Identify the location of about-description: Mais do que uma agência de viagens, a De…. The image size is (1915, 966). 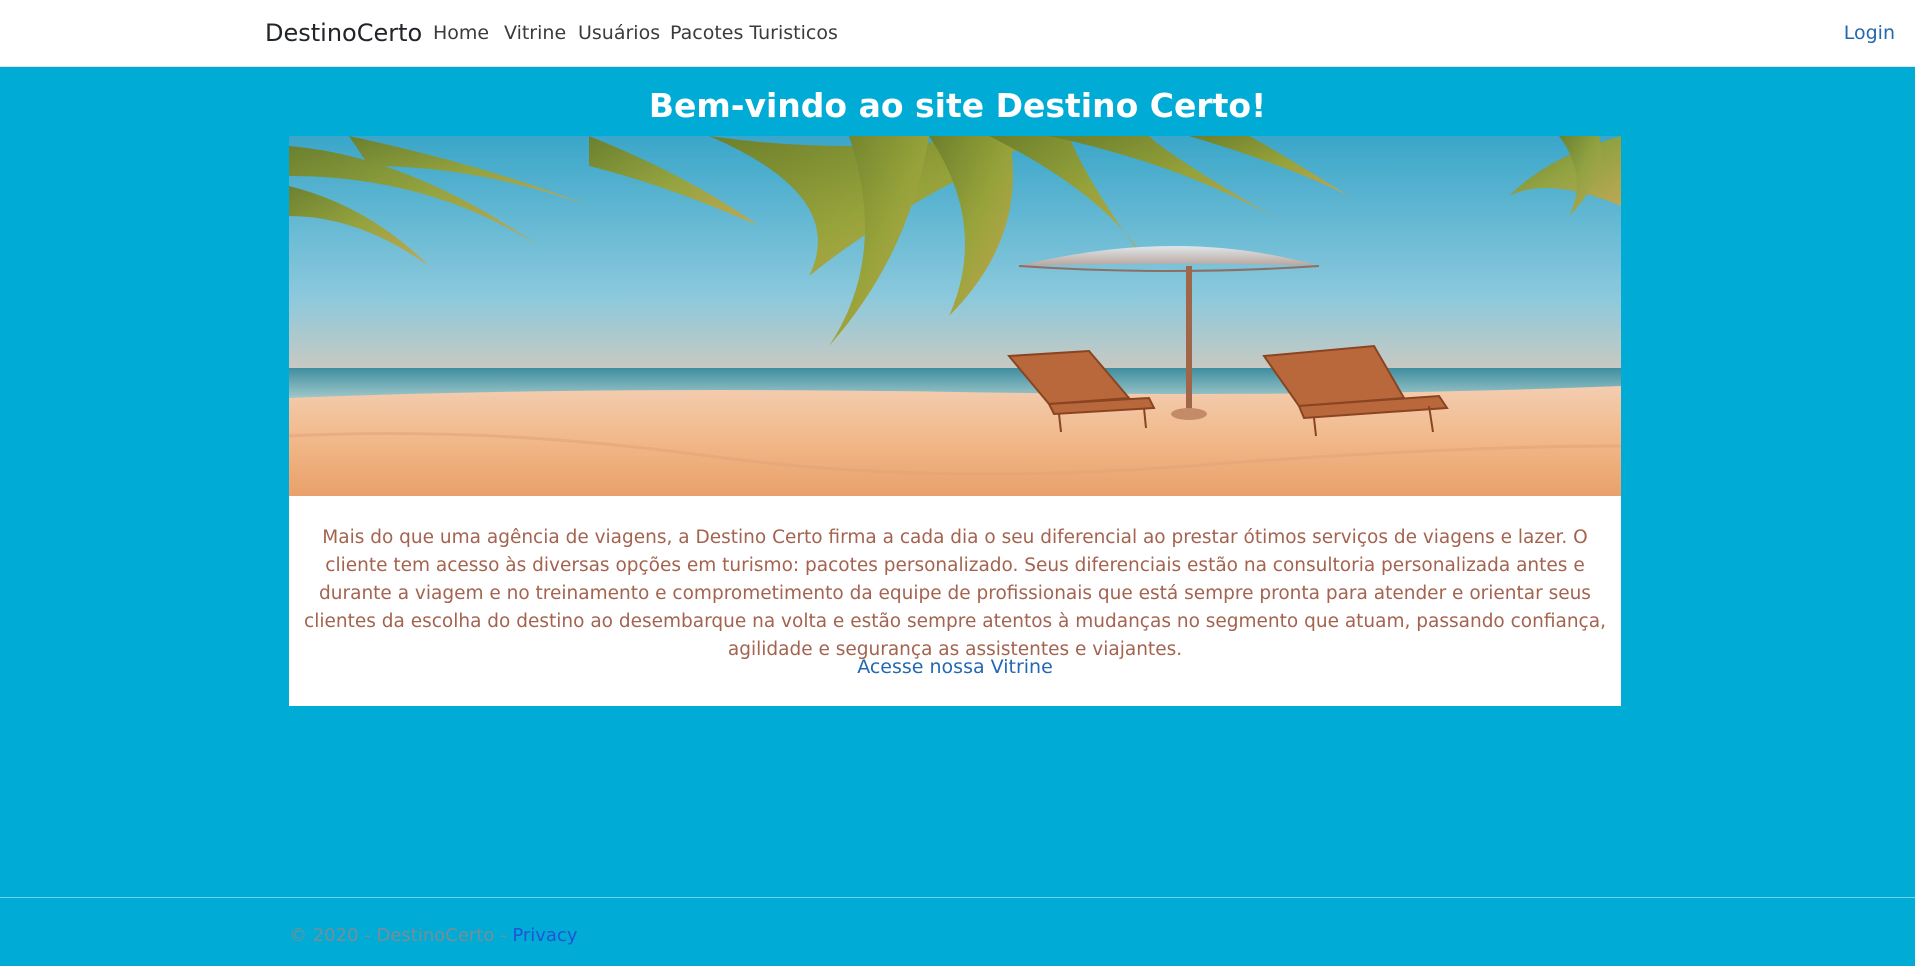
(955, 593).